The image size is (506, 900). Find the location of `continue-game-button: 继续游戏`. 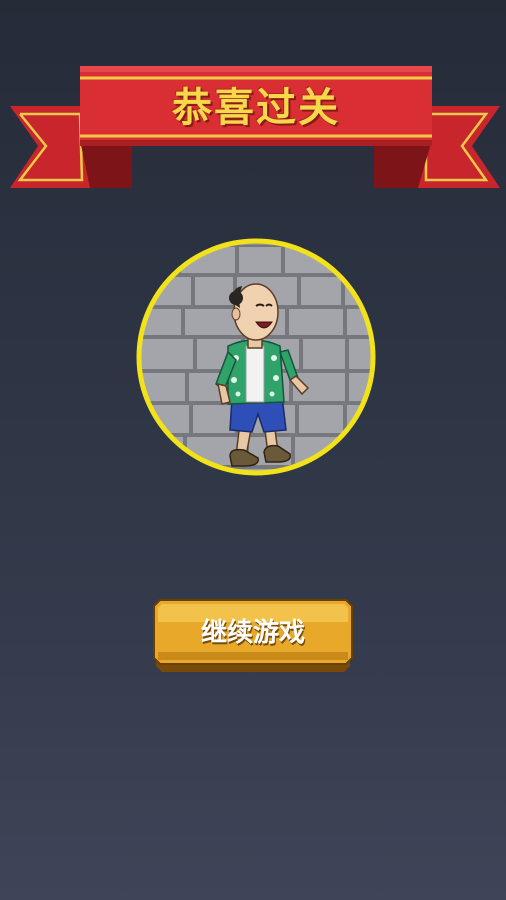

continue-game-button: 继续游戏 is located at coordinates (253, 636).